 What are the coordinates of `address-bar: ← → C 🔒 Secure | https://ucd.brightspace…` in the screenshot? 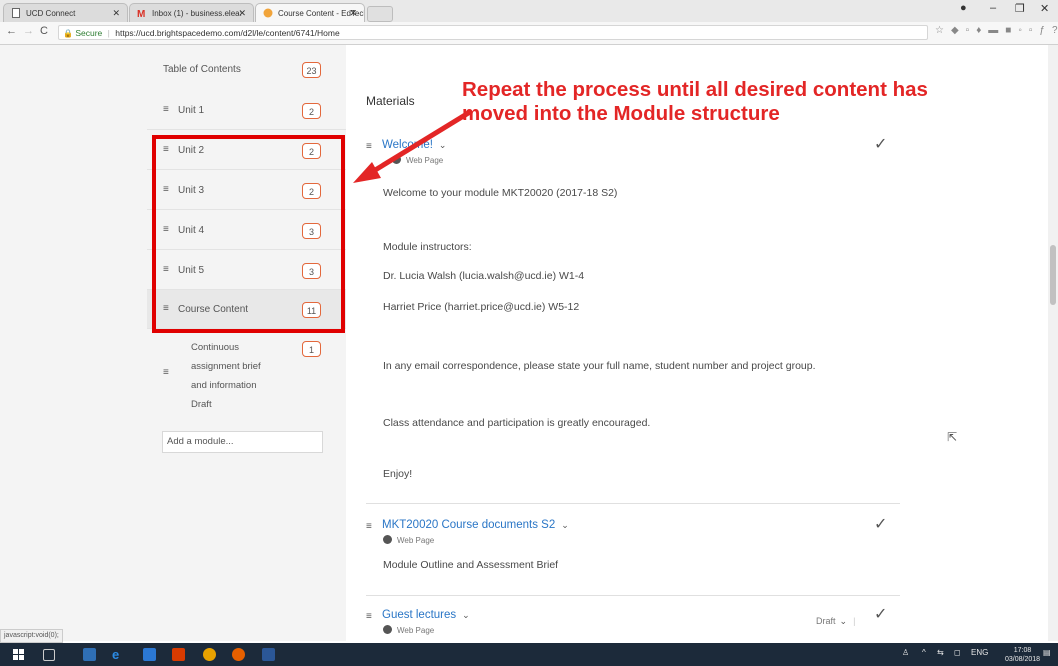 It's located at (529, 33).